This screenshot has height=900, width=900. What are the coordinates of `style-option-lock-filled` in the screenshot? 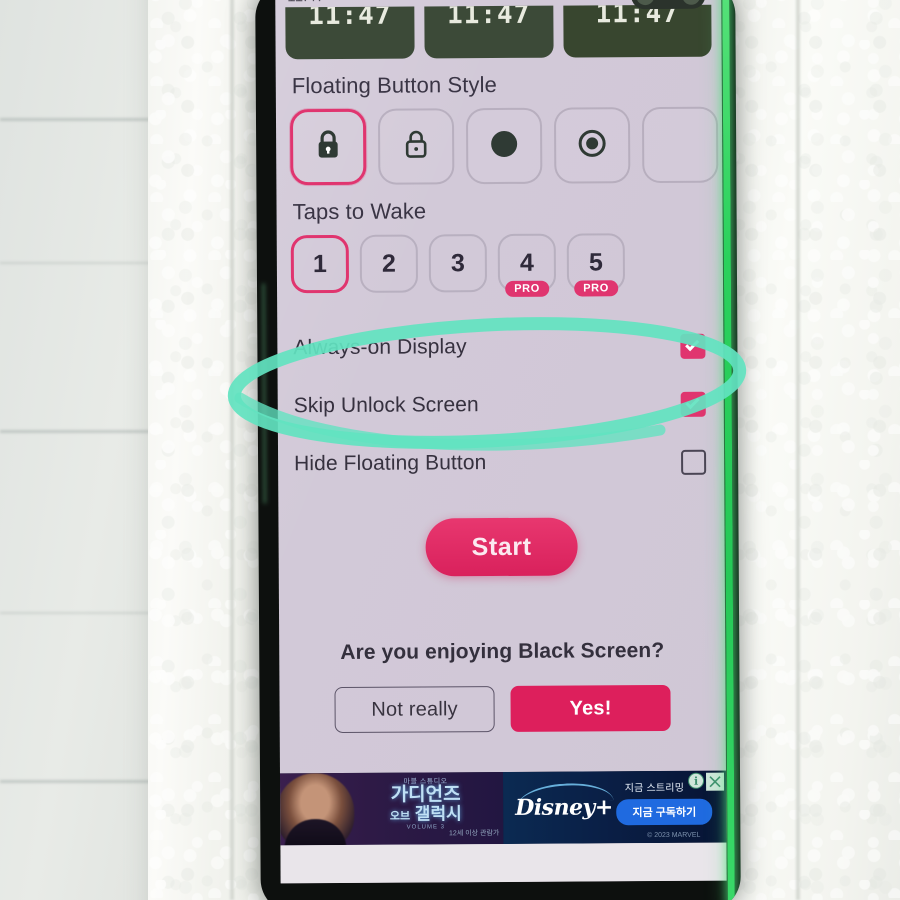 It's located at (328, 147).